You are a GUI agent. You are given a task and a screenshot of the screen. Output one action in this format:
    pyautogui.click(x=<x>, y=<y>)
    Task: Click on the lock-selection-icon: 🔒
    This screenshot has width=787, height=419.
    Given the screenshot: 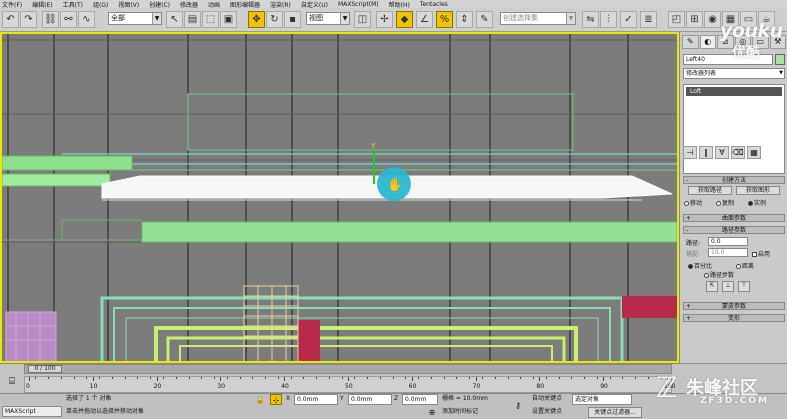 What is the action you would take?
    pyautogui.click(x=260, y=399)
    